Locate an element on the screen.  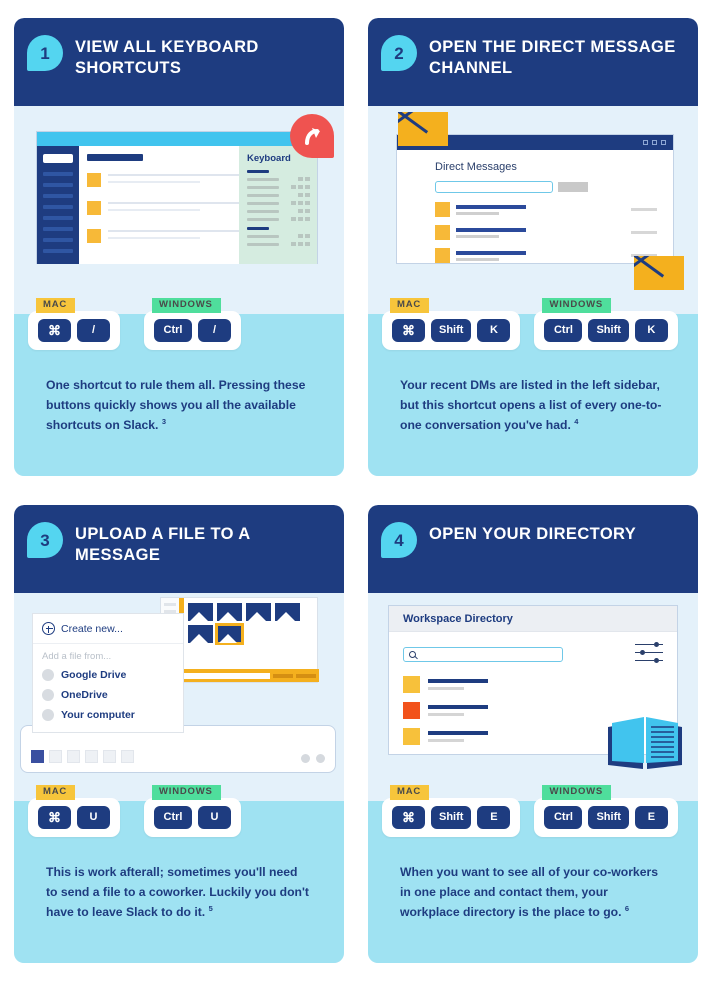
illustration-direct-messages: Direct Messages is located at coordinates (533, 199).